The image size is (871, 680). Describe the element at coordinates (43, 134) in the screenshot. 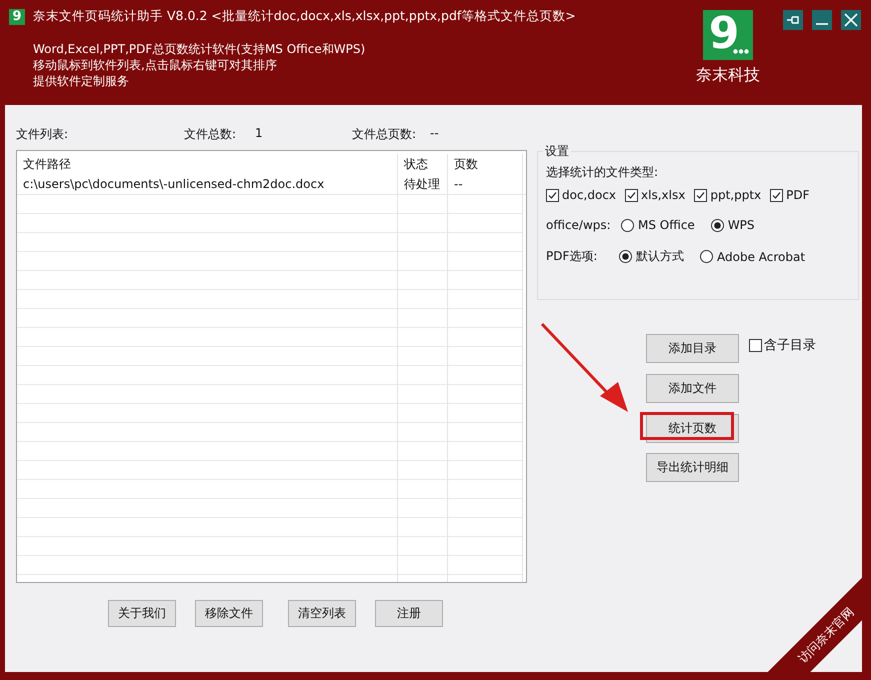

I see `file-list-label: 文件列表:` at that location.